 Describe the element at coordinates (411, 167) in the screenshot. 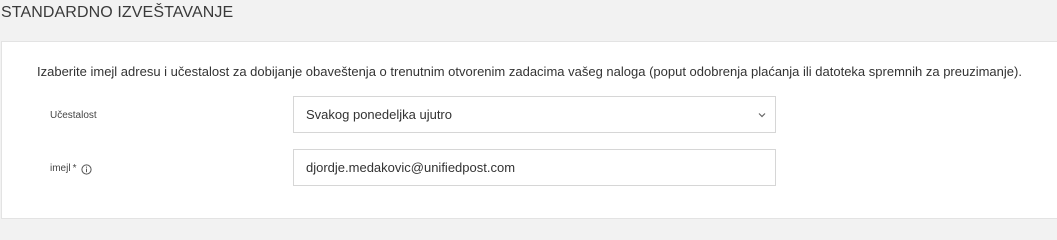

I see `email-value: djordje.medakovic@unifiedpost.com` at that location.